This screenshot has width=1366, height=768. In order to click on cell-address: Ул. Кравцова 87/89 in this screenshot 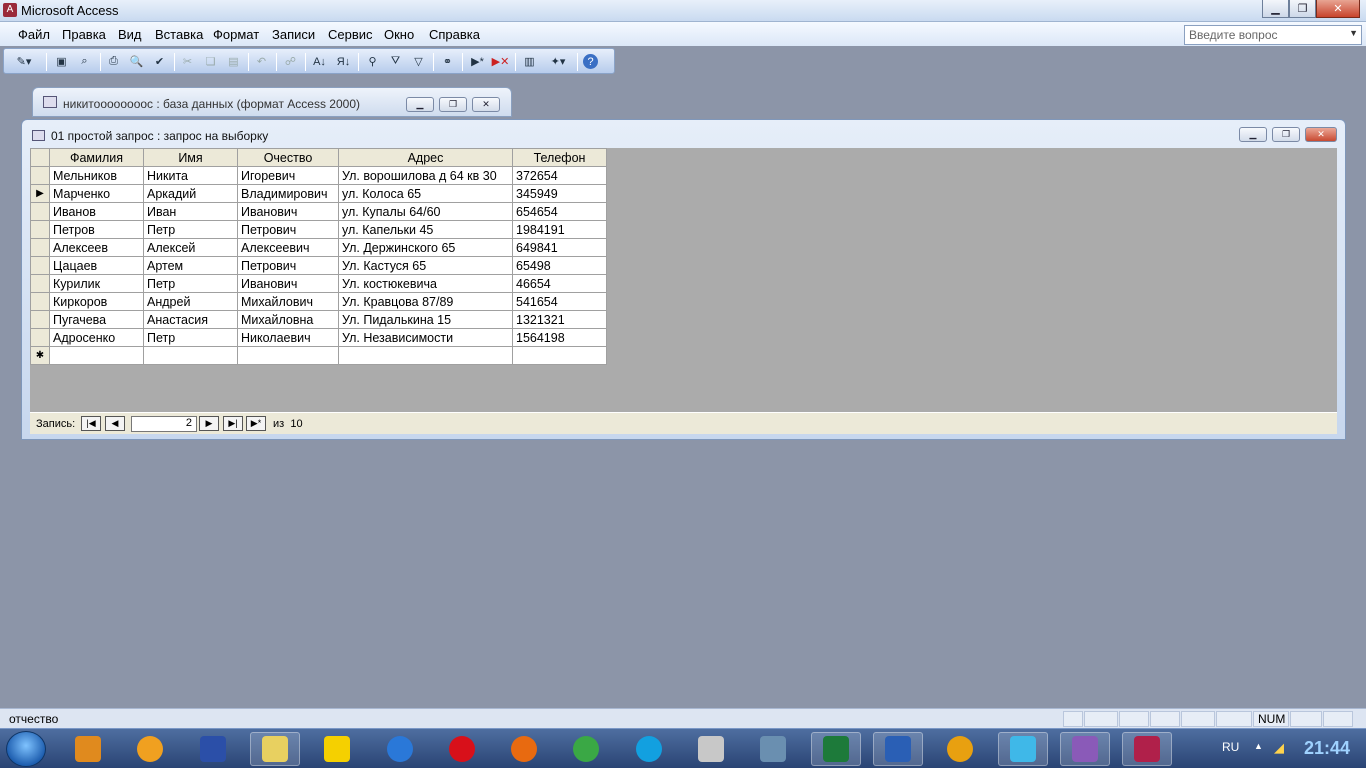, I will do `click(425, 301)`.